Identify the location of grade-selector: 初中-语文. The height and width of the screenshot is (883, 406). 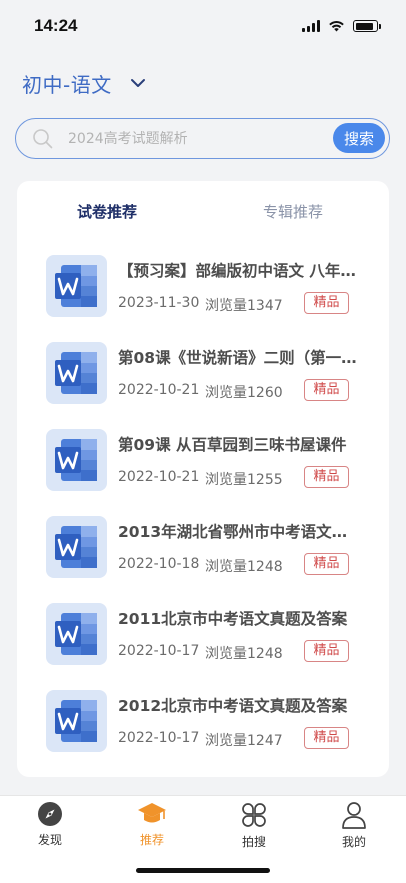
(84, 83).